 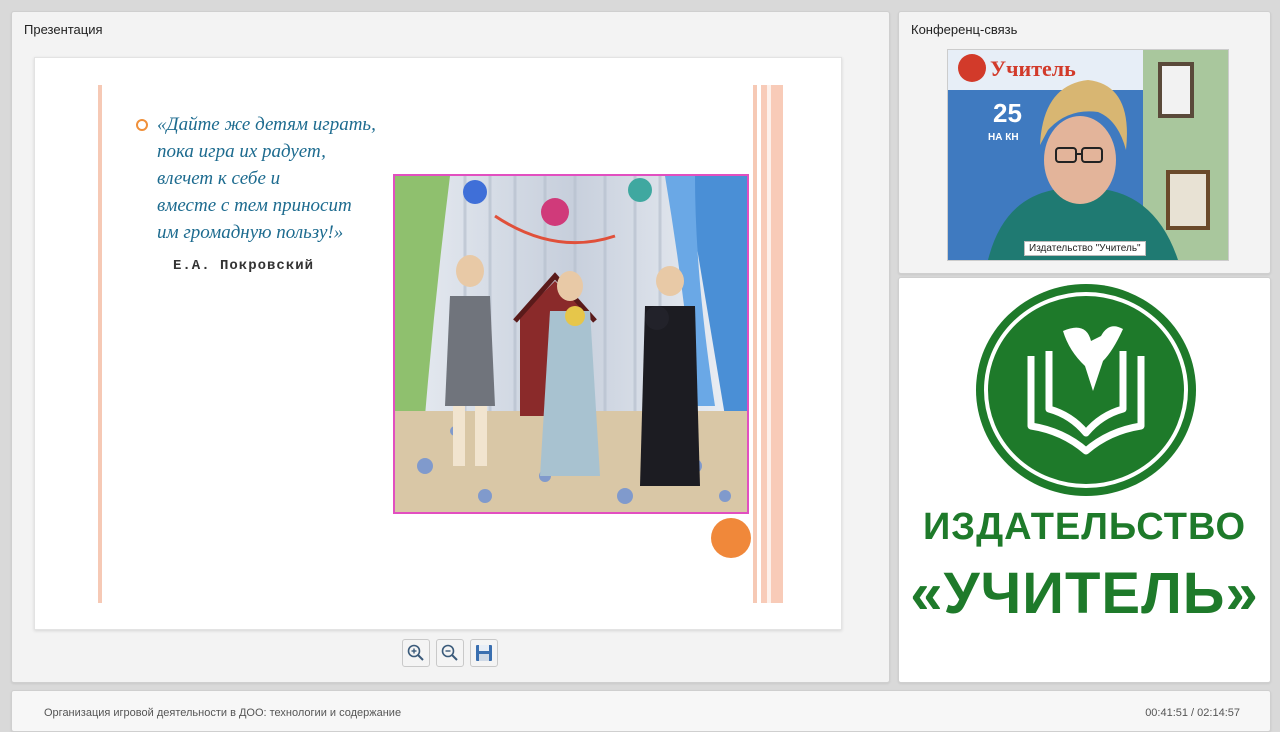 I want to click on save-icon, so click(x=484, y=653).